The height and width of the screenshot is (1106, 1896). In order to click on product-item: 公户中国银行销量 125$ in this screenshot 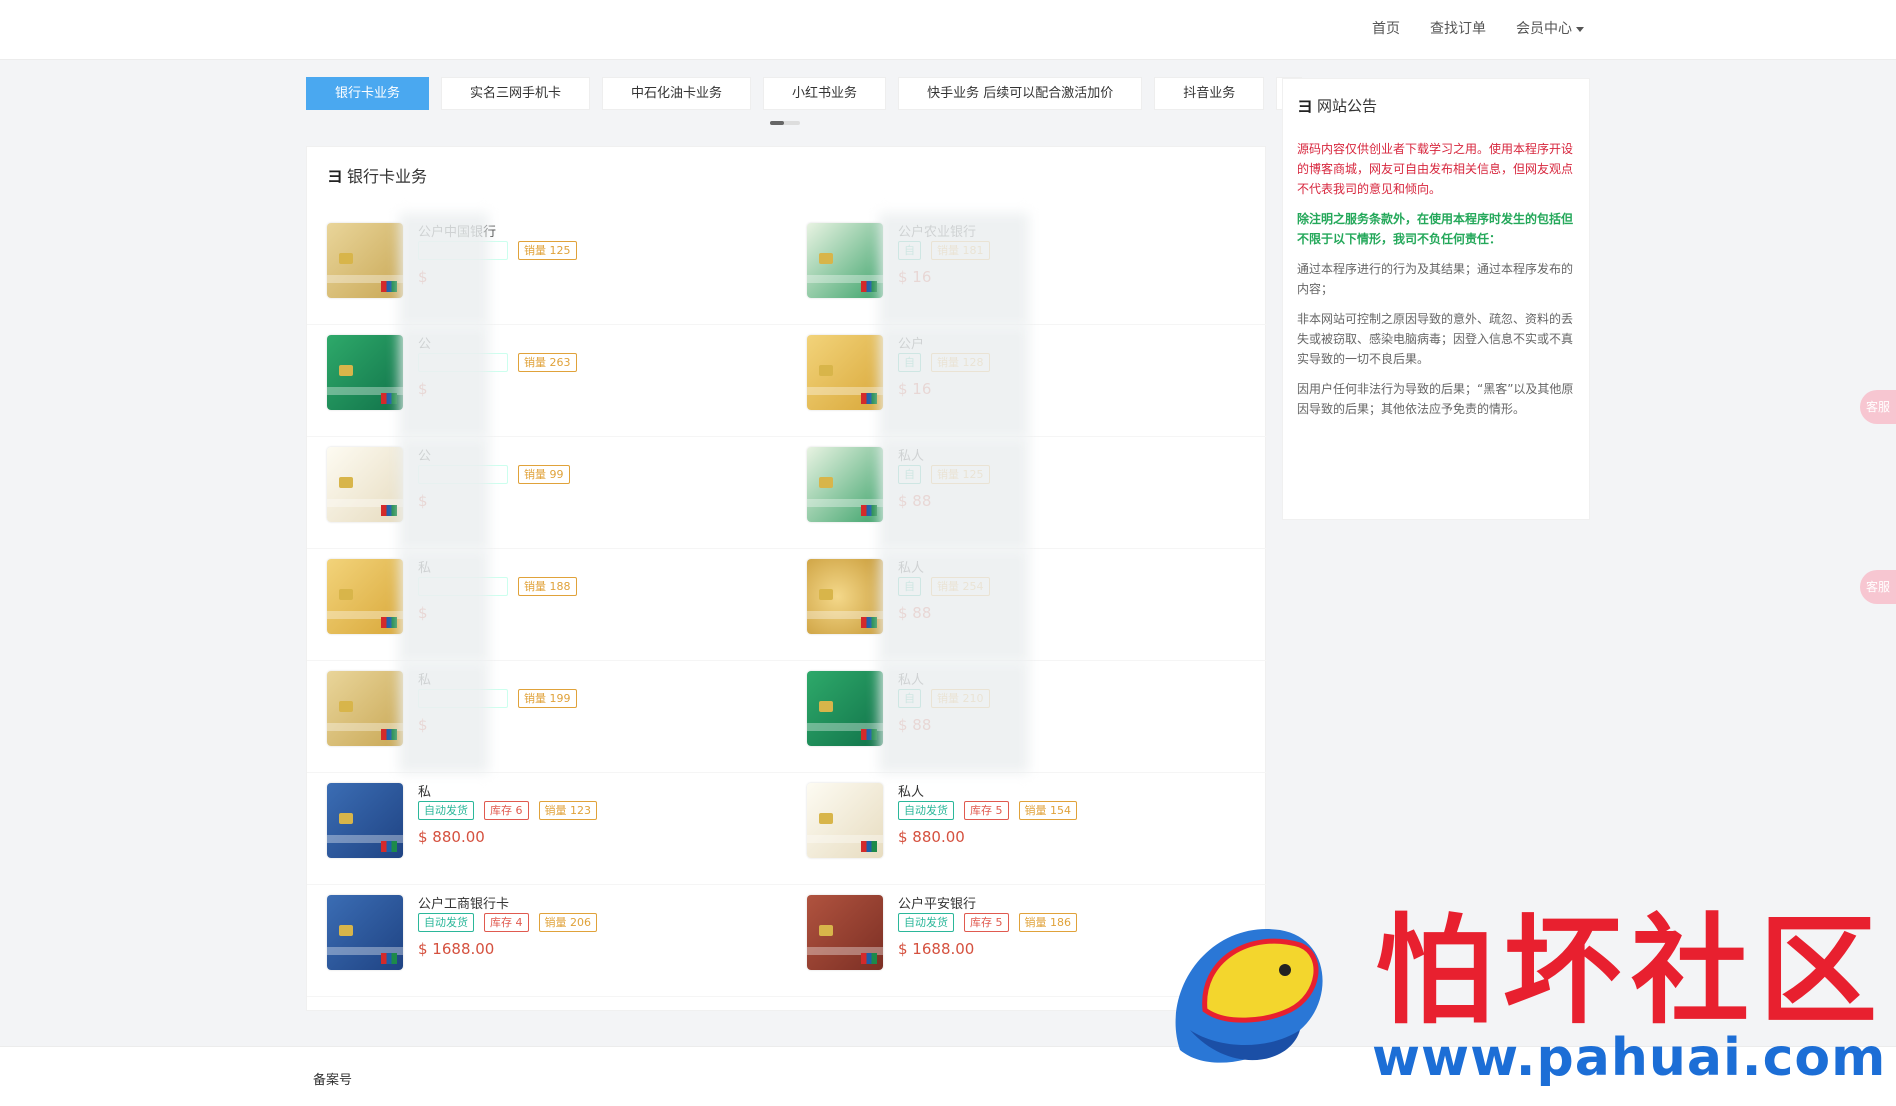, I will do `click(547, 269)`.